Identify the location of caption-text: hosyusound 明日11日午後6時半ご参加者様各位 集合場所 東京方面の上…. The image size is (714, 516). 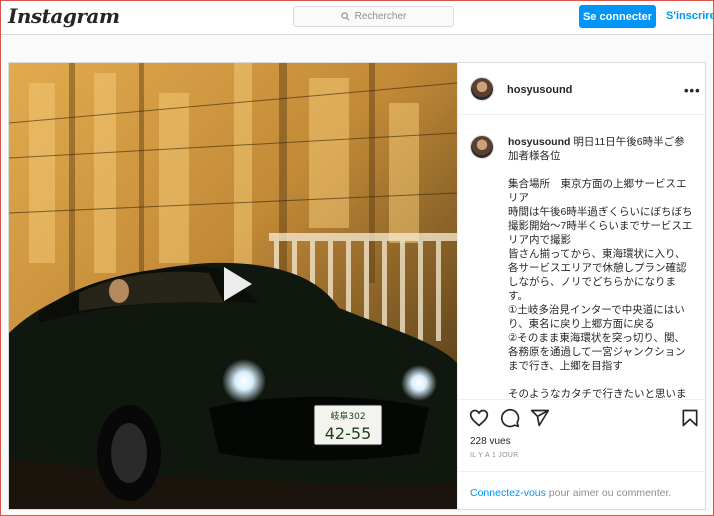
(600, 268).